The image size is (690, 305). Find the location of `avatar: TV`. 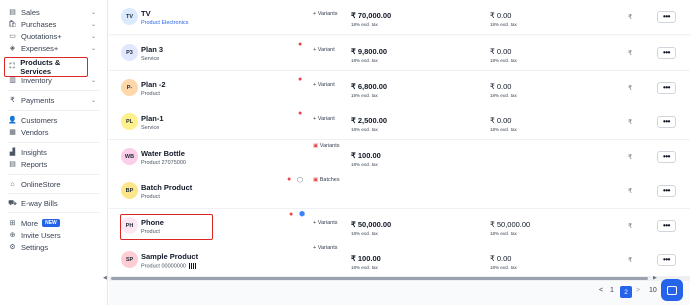

avatar: TV is located at coordinates (129, 16).